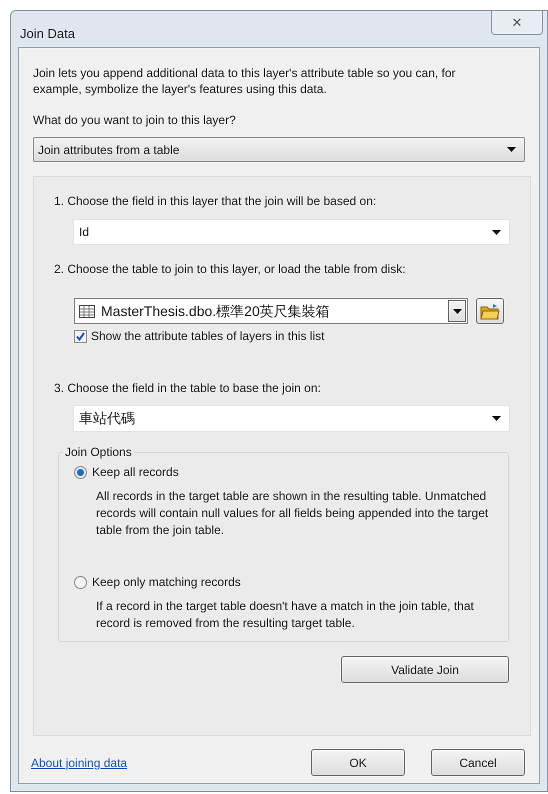  Describe the element at coordinates (291, 418) in the screenshot. I see `field-dropdown: 車站代碼` at that location.